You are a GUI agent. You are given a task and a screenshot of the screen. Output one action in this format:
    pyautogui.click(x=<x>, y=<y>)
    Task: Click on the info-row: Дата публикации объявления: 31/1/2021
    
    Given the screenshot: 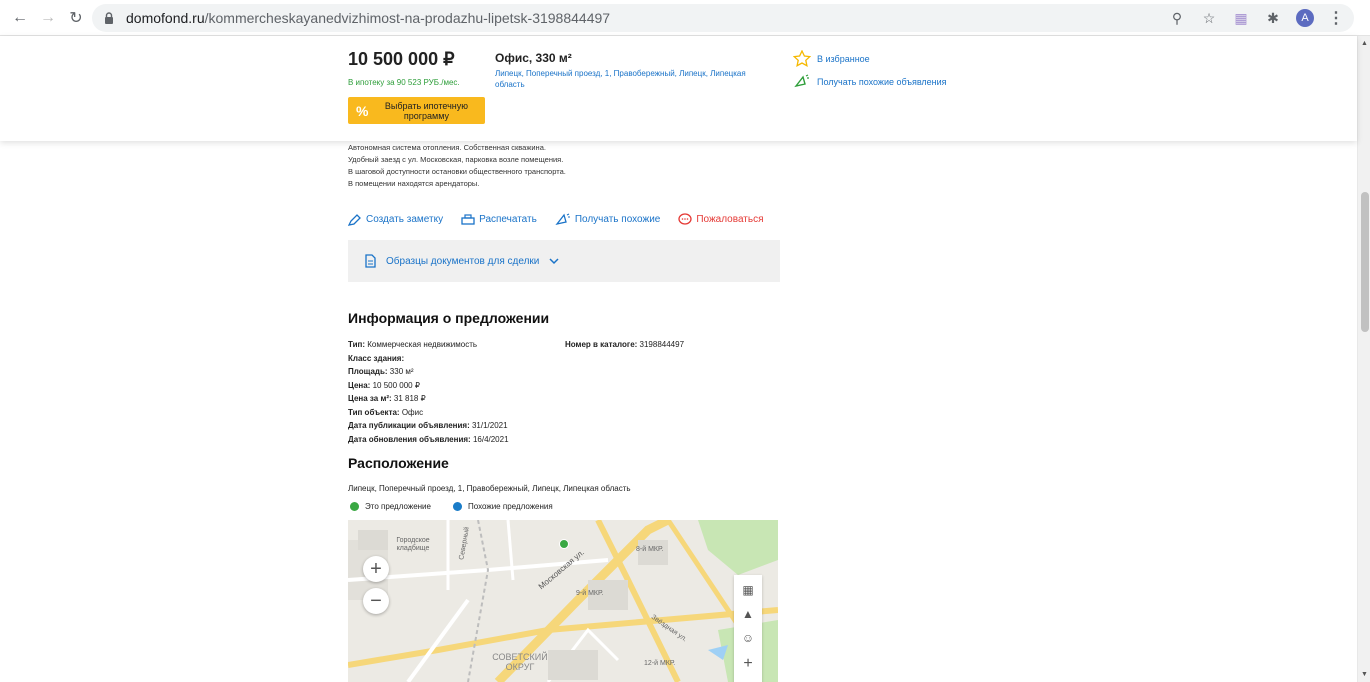 What is the action you would take?
    pyautogui.click(x=428, y=425)
    